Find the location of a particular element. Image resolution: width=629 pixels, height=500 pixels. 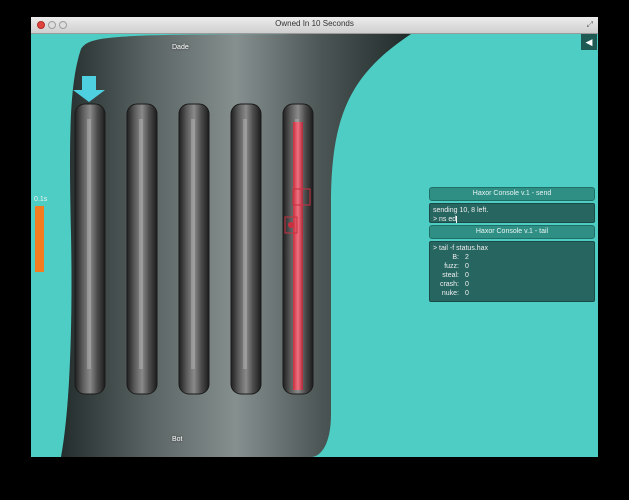

text-cursor is located at coordinates (457, 219).